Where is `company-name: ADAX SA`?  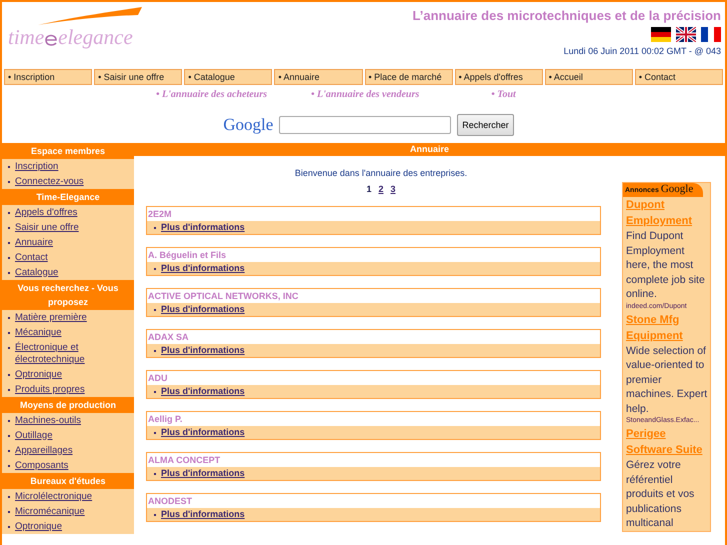
company-name: ADAX SA is located at coordinates (168, 337).